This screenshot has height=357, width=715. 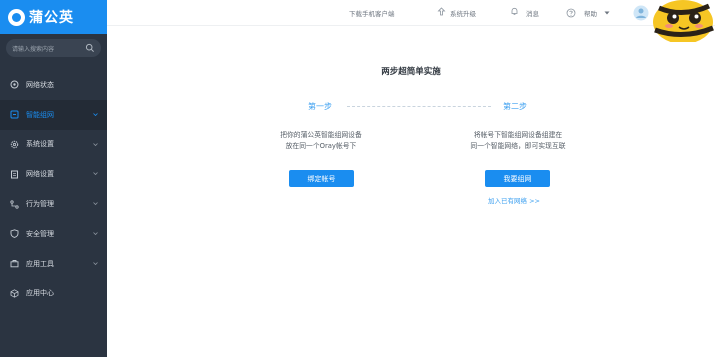 What do you see at coordinates (16, 17) in the screenshot?
I see `pgy-logo-icon` at bounding box center [16, 17].